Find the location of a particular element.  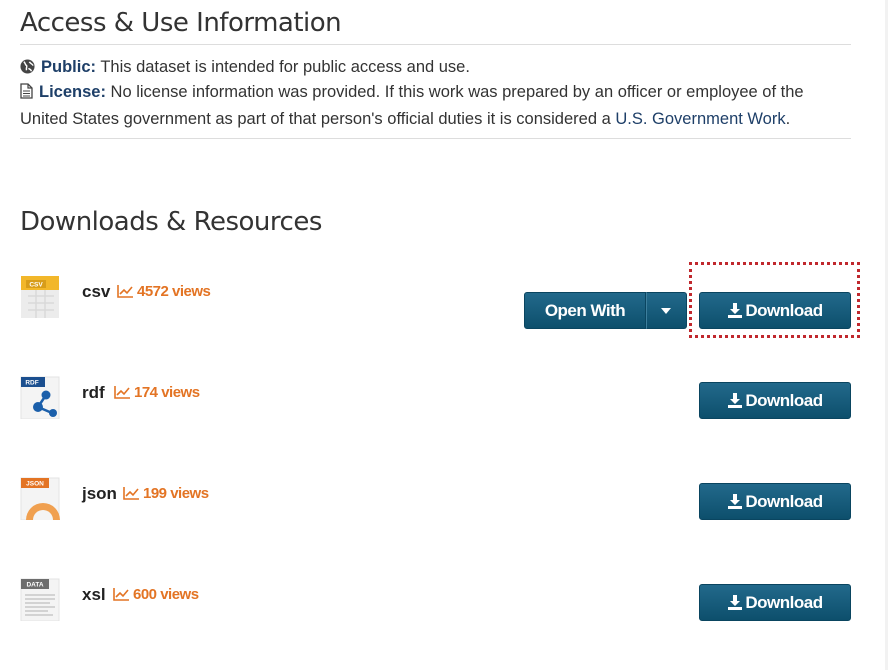

license-period: . is located at coordinates (788, 119).